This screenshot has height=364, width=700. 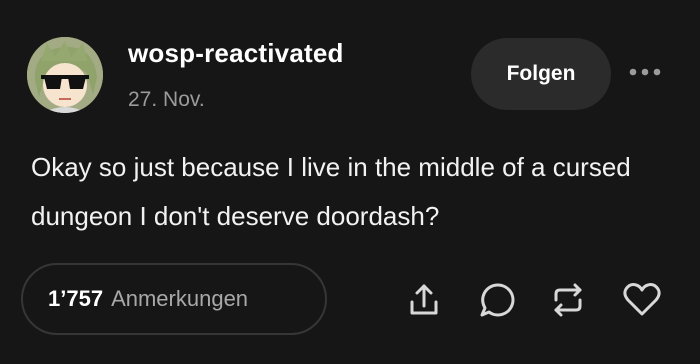 I want to click on post-date: 27. Nov., so click(x=166, y=99).